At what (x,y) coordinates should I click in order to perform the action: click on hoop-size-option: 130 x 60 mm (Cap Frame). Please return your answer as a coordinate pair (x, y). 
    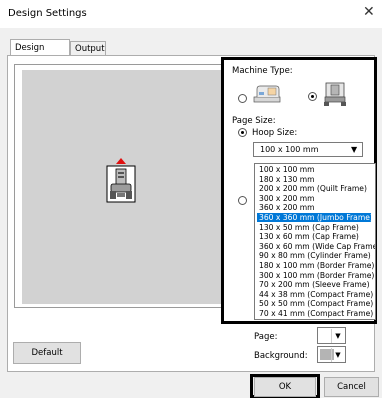
    Looking at the image, I should click on (314, 236).